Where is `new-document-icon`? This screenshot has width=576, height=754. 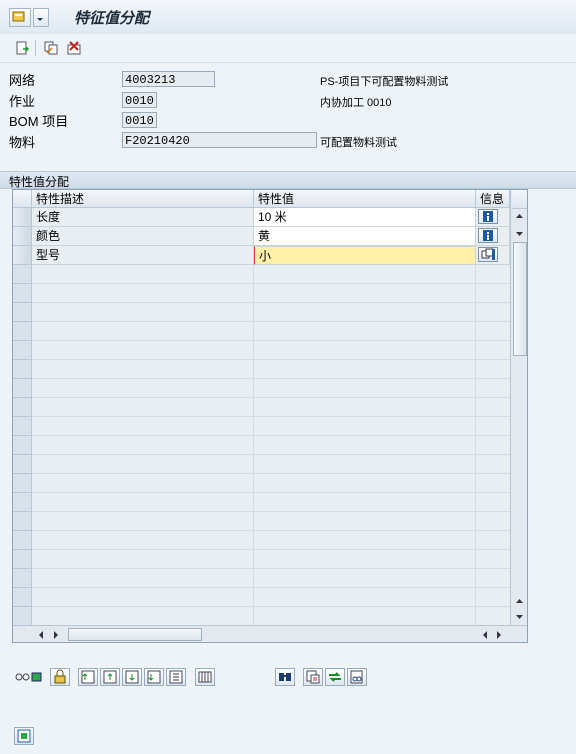 new-document-icon is located at coordinates (22, 48).